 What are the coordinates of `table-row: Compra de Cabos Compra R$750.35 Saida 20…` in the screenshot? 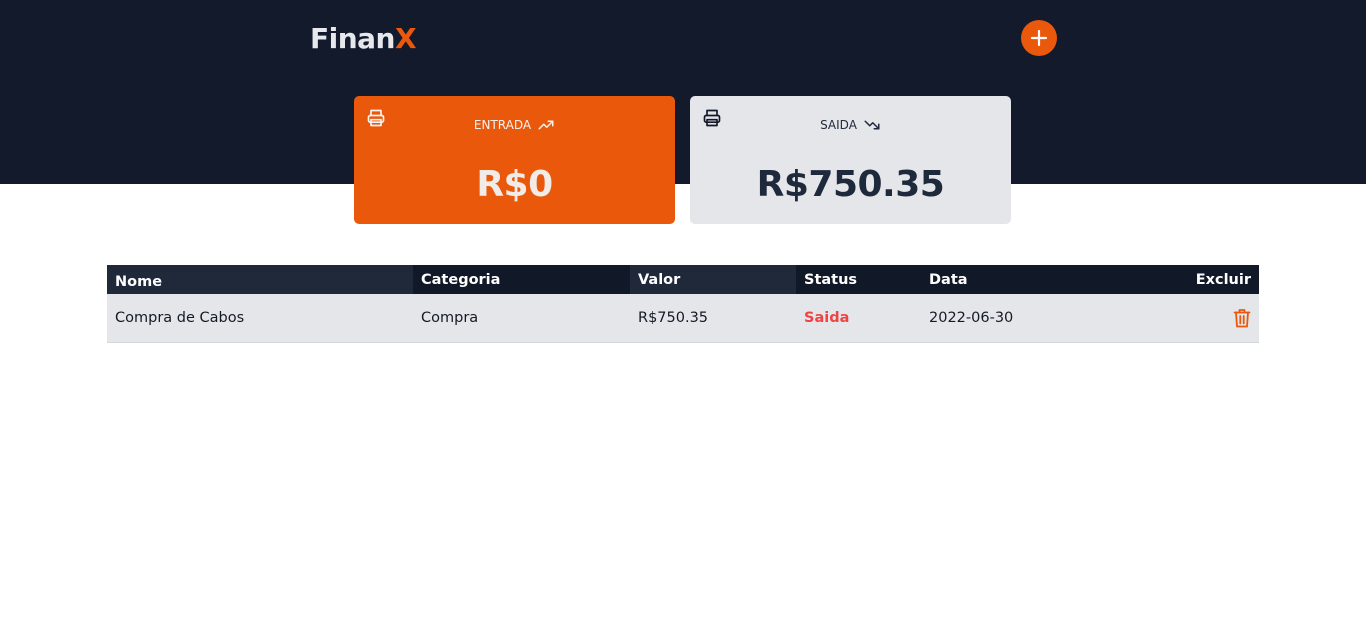 It's located at (683, 318).